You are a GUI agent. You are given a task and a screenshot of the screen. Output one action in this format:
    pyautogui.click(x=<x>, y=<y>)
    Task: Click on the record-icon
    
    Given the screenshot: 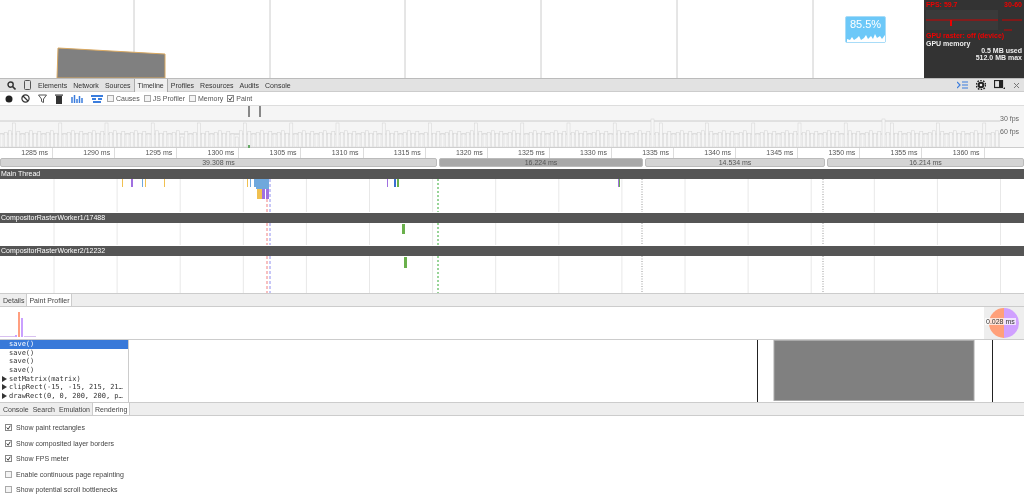 What is the action you would take?
    pyautogui.click(x=9, y=98)
    